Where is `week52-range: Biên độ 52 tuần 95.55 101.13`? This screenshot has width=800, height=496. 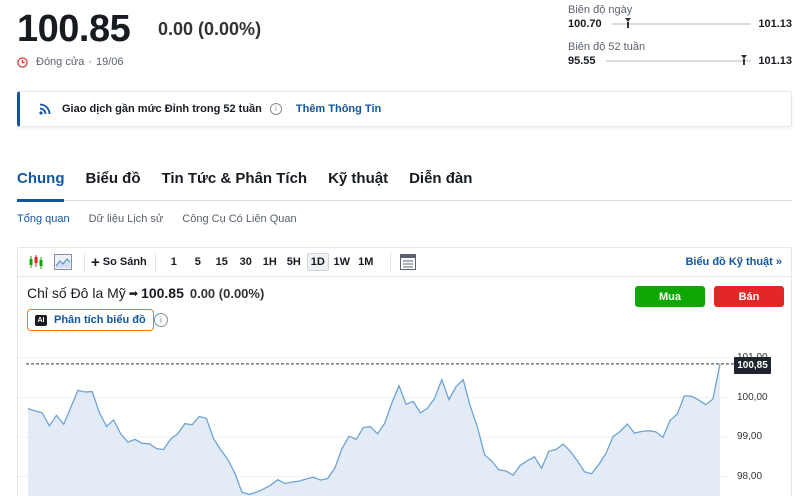
week52-range: Biên độ 52 tuần 95.55 101.13 is located at coordinates (680, 54).